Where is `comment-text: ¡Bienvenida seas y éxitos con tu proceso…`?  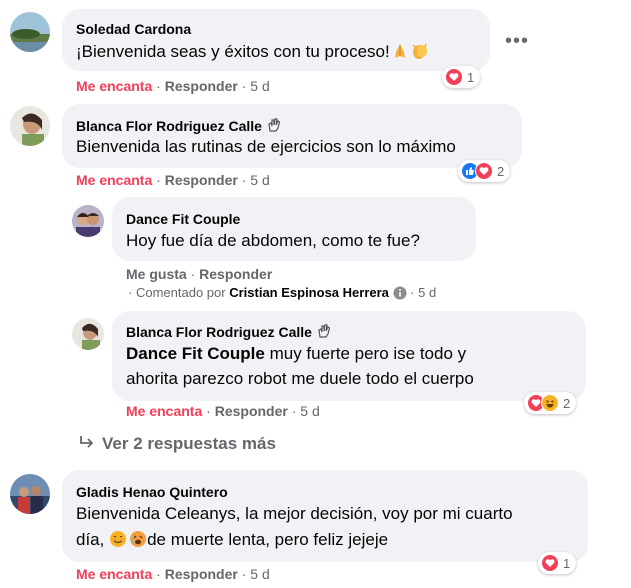 comment-text: ¡Bienvenida seas y éxitos con tu proceso… is located at coordinates (253, 53).